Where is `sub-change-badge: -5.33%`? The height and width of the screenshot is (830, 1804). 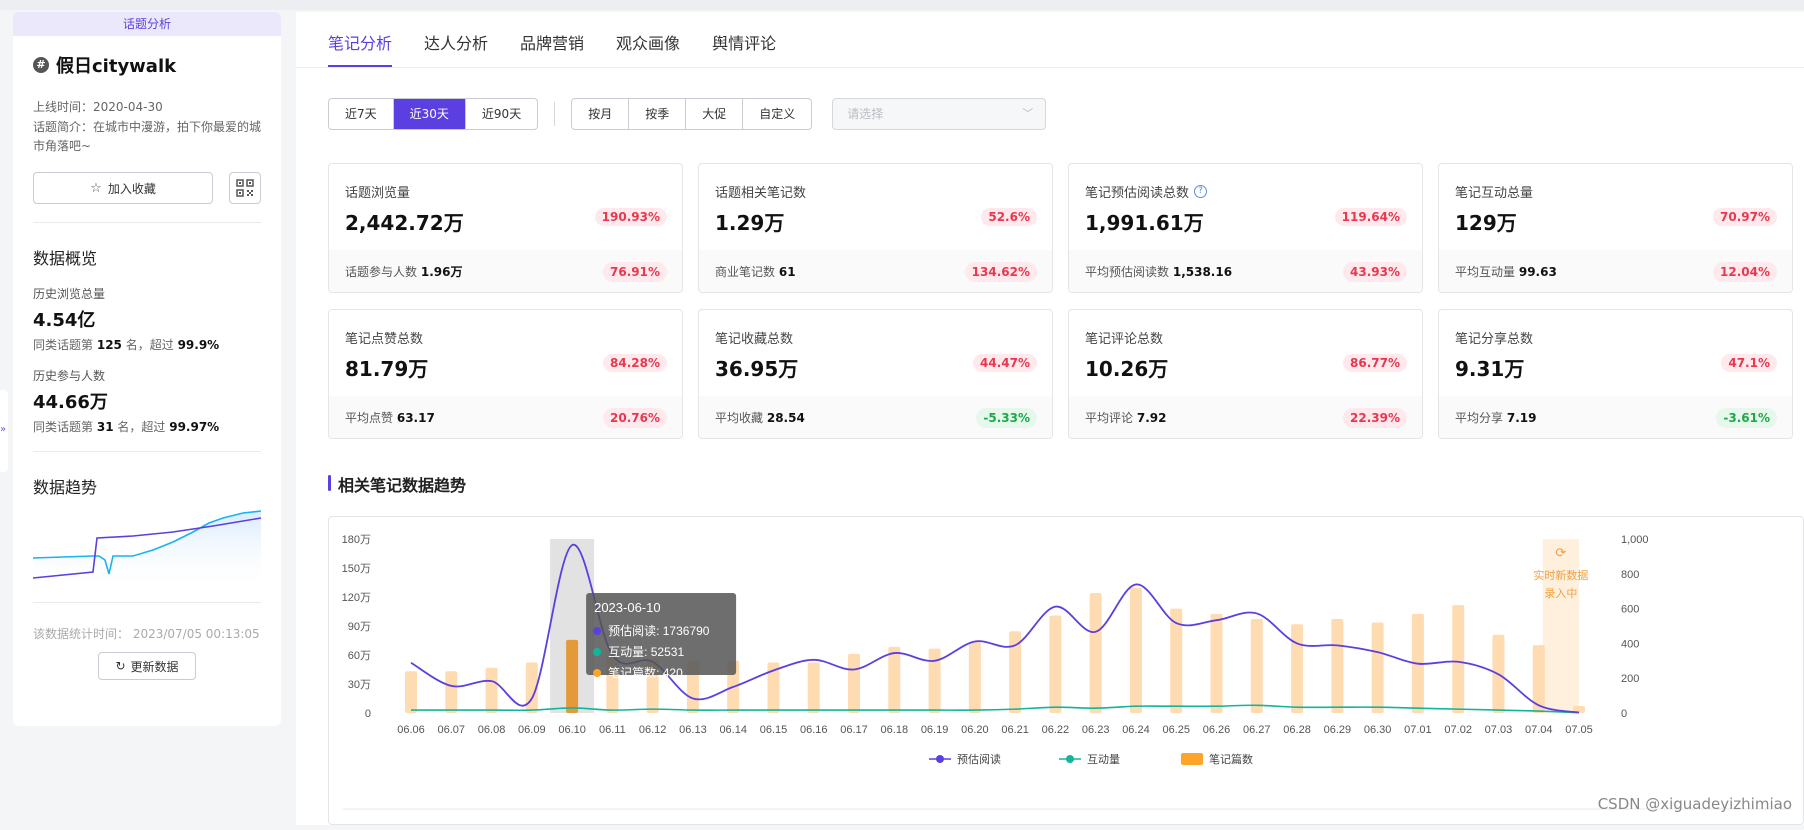
sub-change-badge: -5.33% is located at coordinates (1006, 418).